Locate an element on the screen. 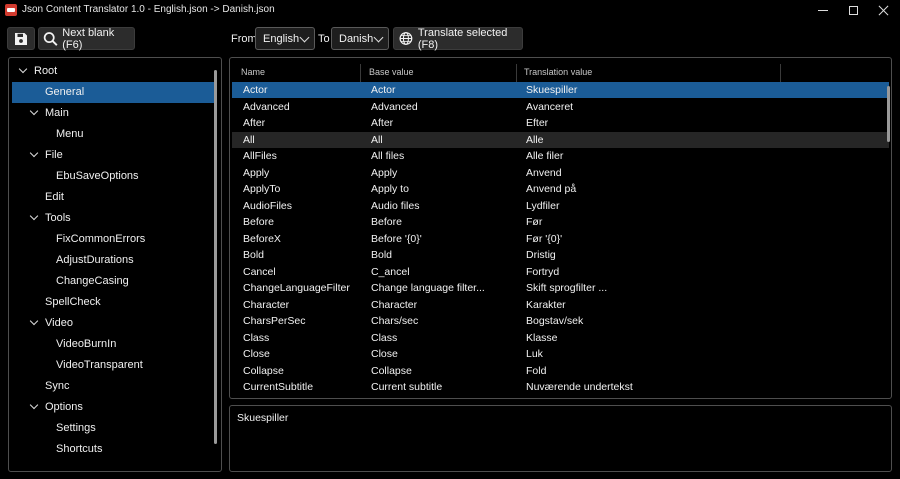 The image size is (900, 479). translation-value-cell: Fold is located at coordinates (536, 370).